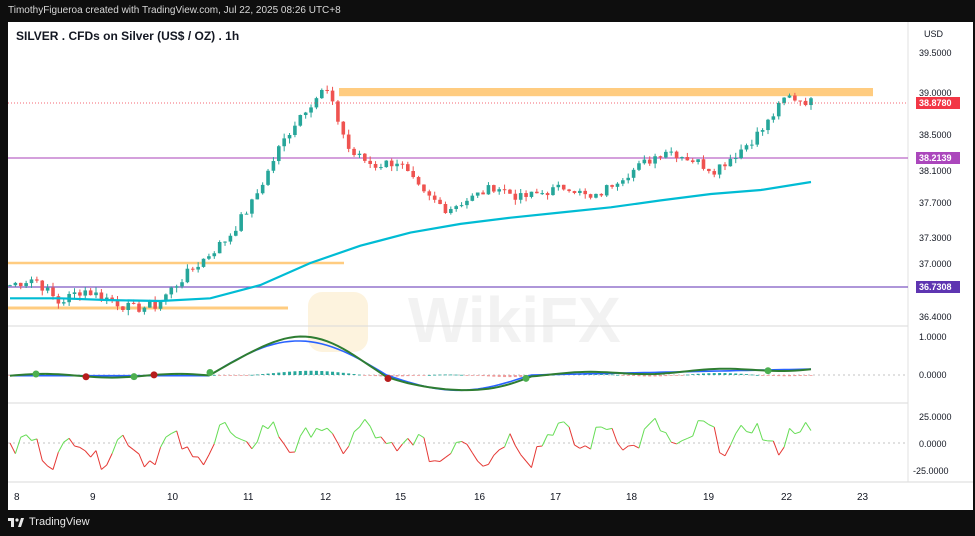 Image resolution: width=975 pixels, height=536 pixels. I want to click on time-tick: 22, so click(787, 497).